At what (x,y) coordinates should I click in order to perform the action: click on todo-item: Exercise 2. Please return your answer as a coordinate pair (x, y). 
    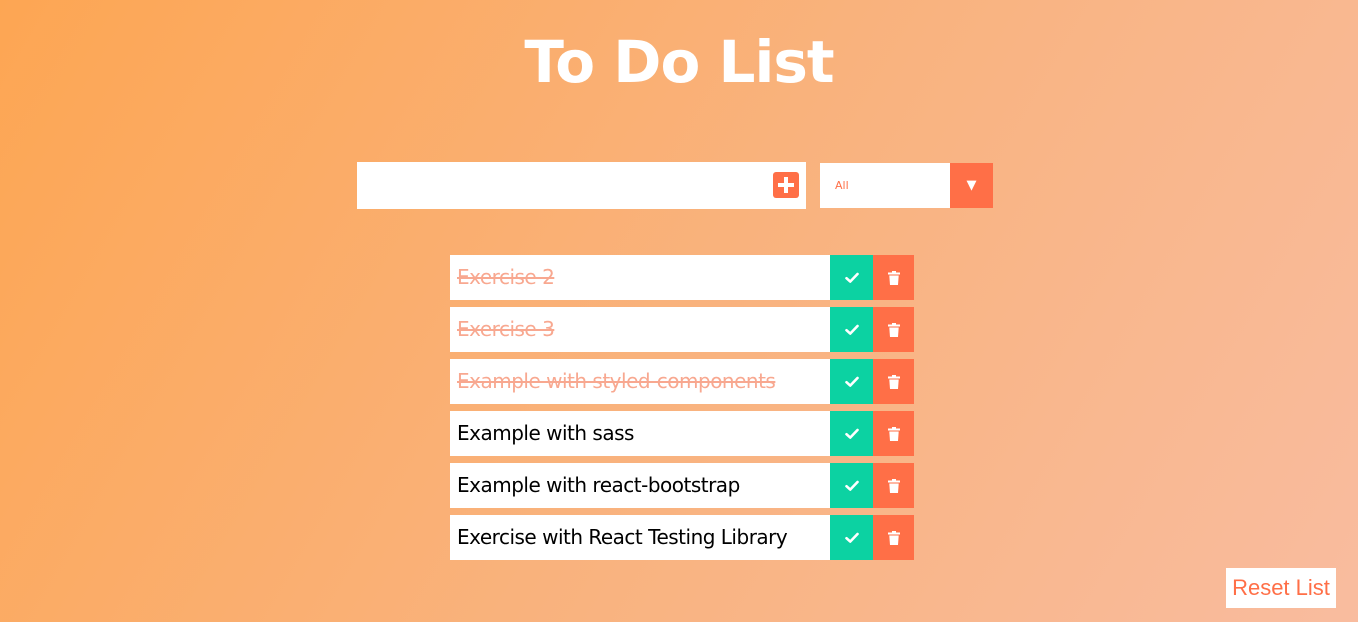
    Looking at the image, I should click on (682, 277).